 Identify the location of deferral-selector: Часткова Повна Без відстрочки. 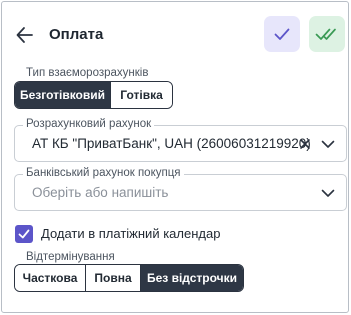
(129, 278).